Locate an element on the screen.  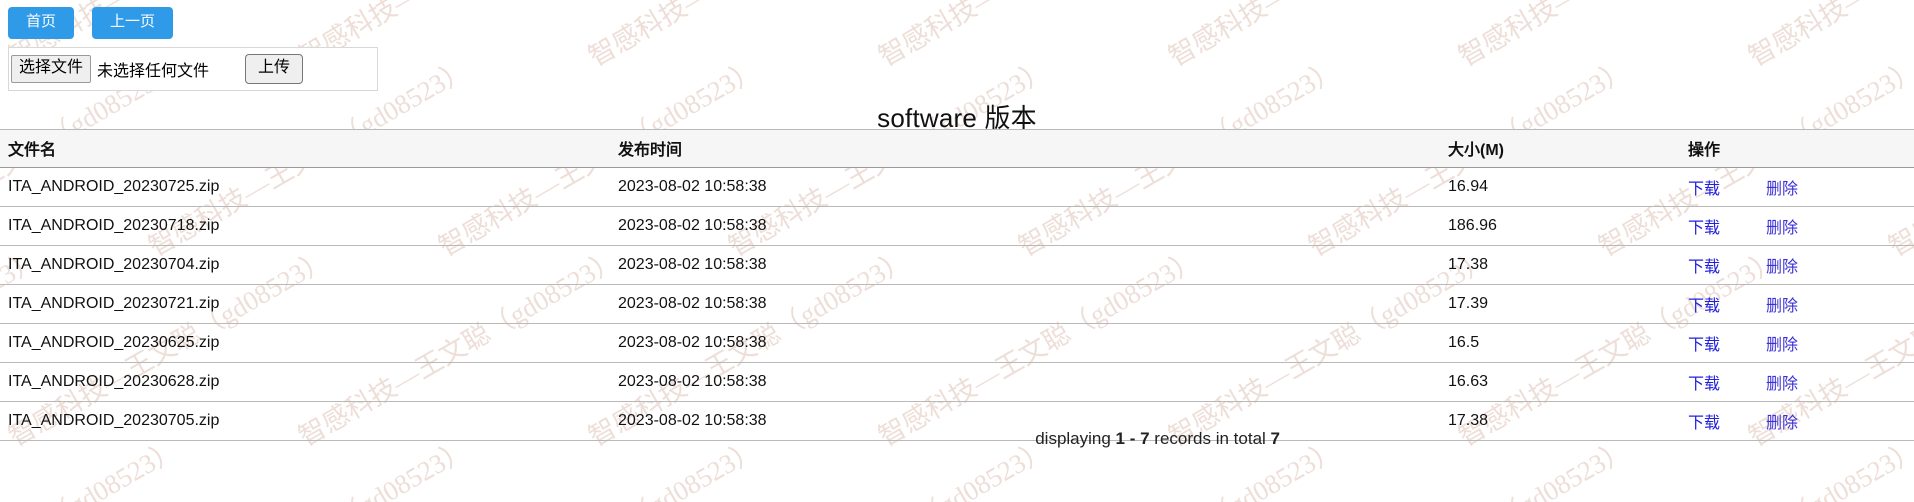
selected-file-label: 未选择任何文件 is located at coordinates (153, 71).